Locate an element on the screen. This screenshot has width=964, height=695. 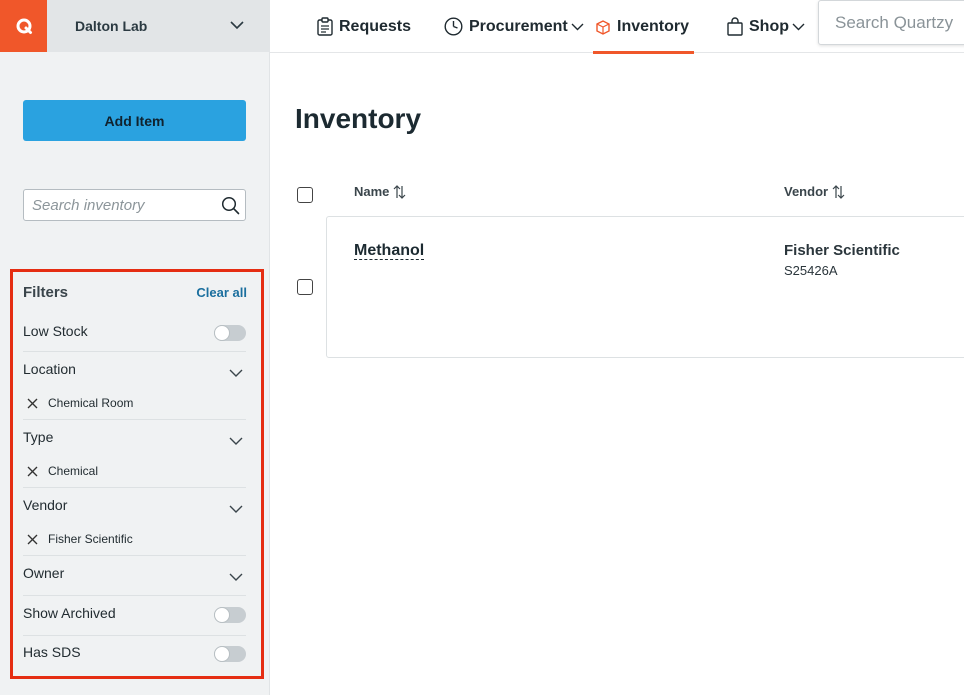
clipboard-icon is located at coordinates (325, 26).